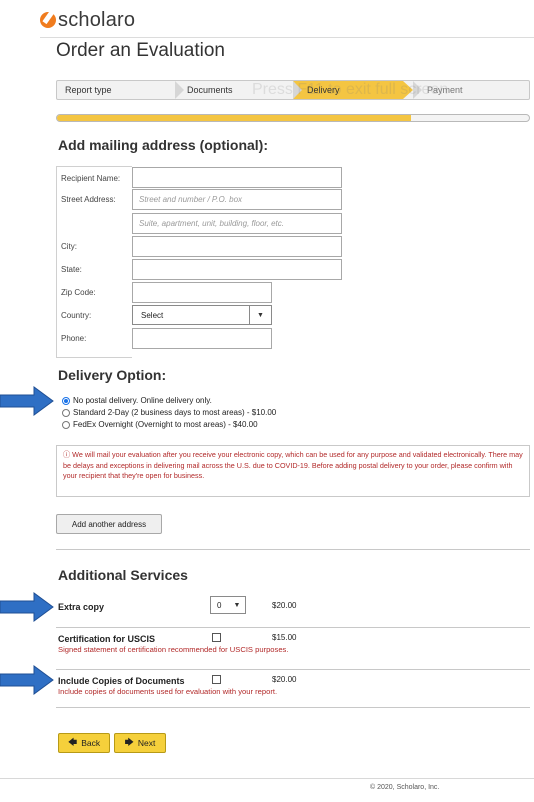 The image size is (534, 802). Describe the element at coordinates (109, 524) in the screenshot. I see `add-another-address-button: Add another address` at that location.